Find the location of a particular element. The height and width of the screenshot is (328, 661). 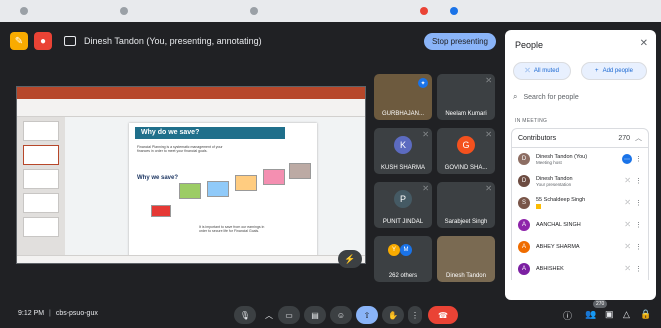

person-name: 55 Schaldeep Singh is located at coordinates (561, 200).